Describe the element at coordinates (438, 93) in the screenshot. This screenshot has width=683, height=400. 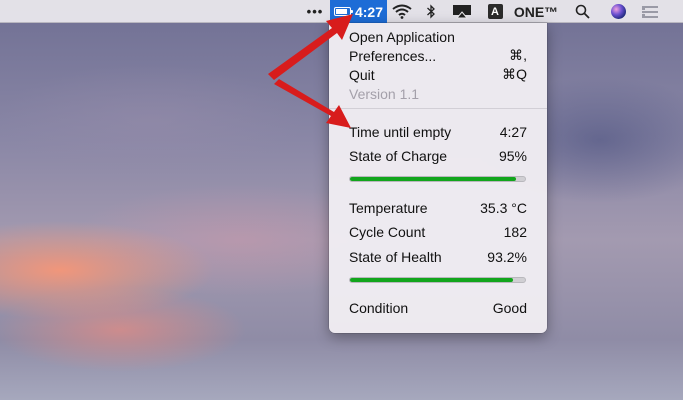
I see `version-item: Version 1.1` at that location.